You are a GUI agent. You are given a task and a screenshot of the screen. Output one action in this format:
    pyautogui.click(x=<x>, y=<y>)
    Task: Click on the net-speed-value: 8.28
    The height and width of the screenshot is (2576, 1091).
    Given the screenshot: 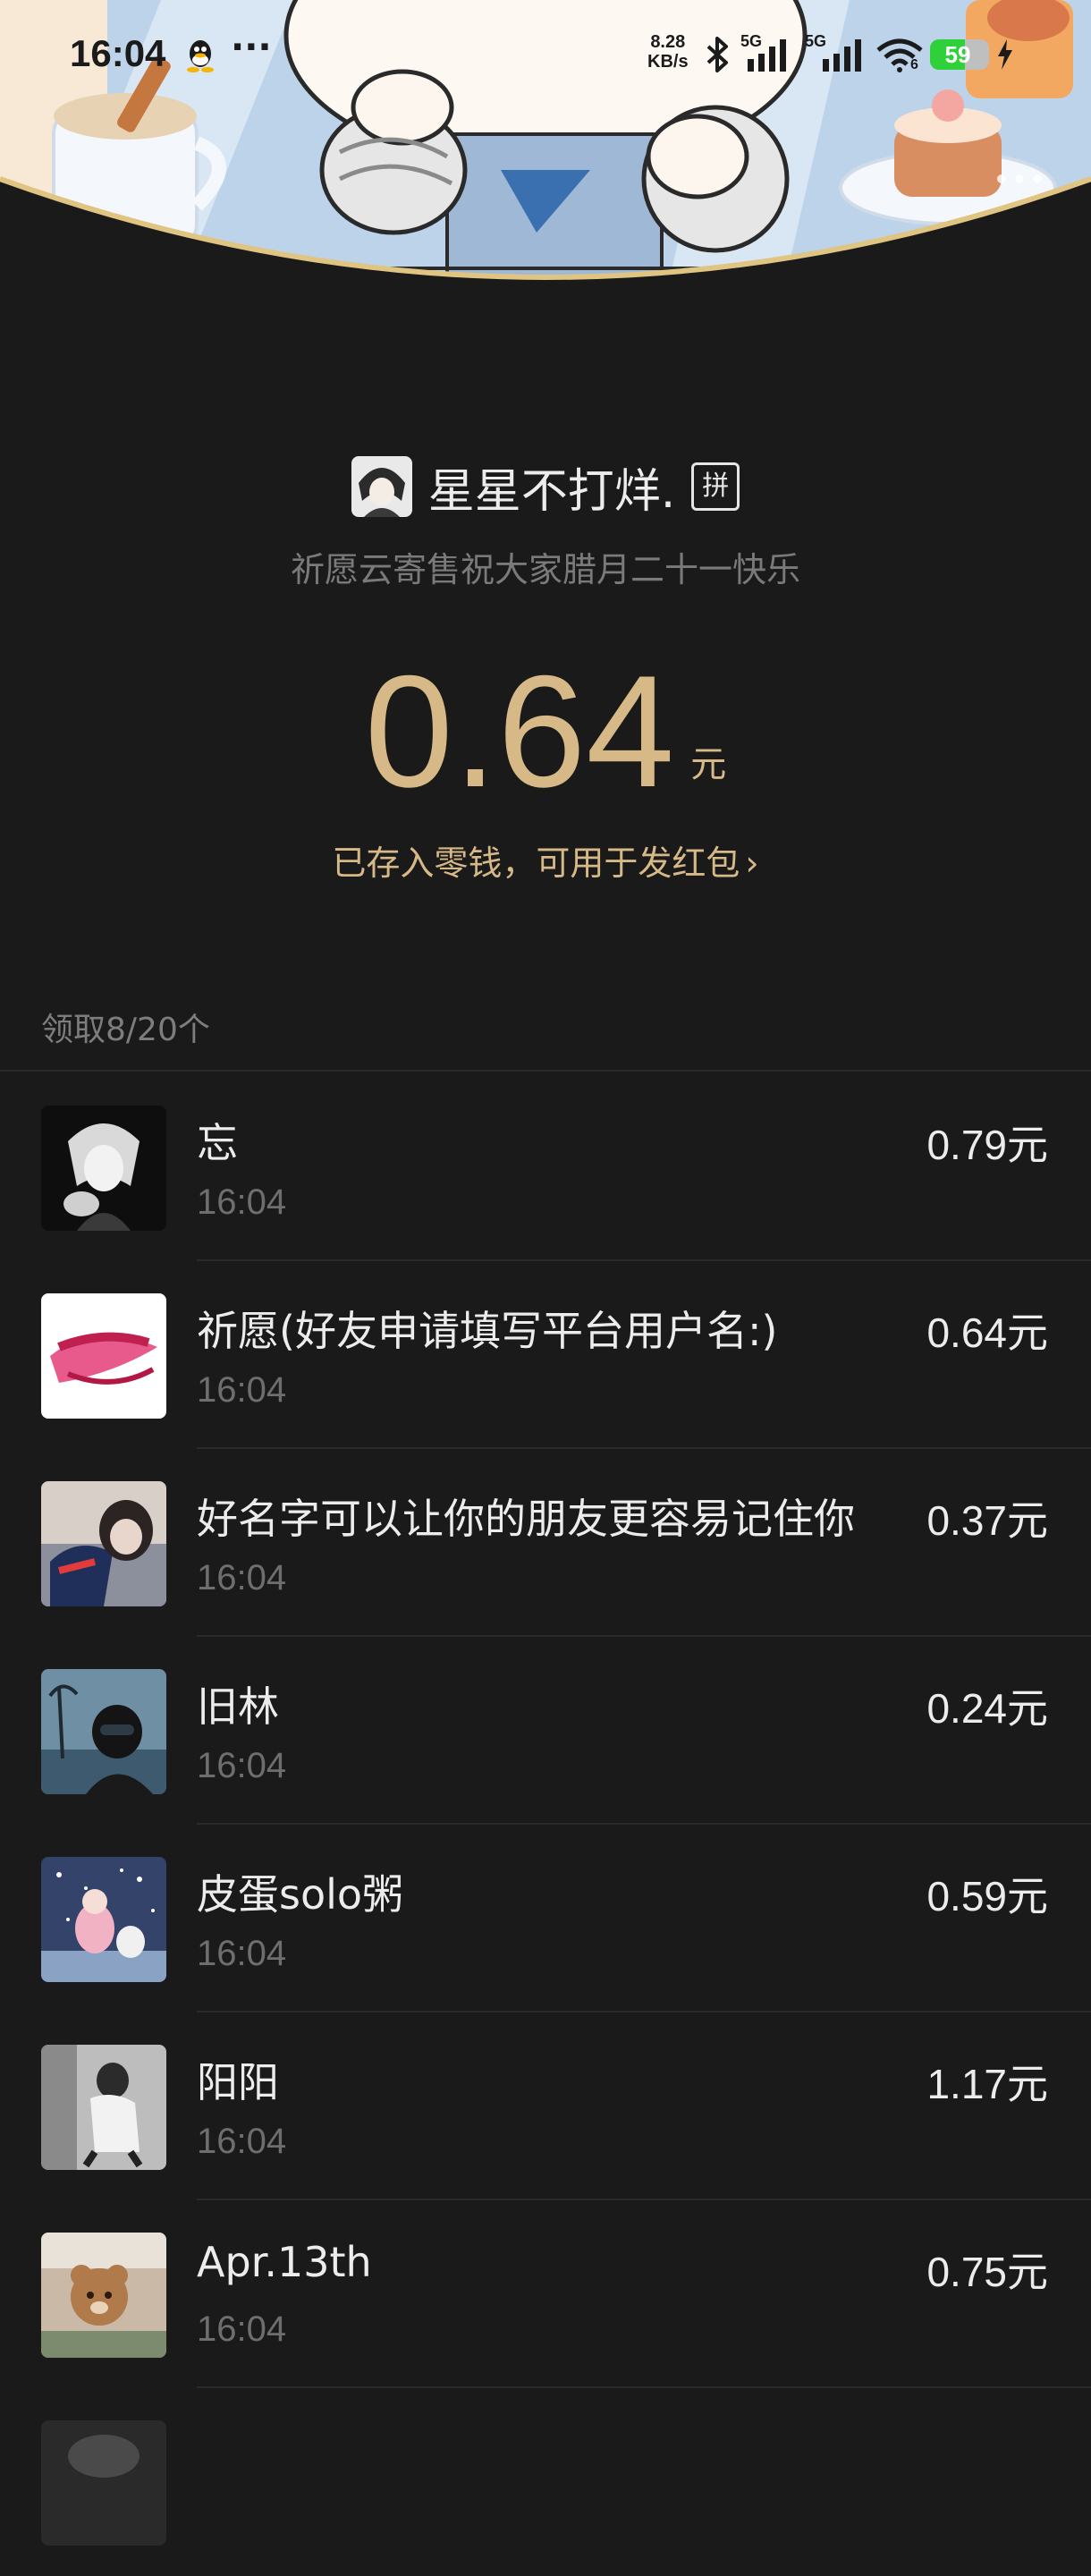 What is the action you would take?
    pyautogui.click(x=668, y=42)
    